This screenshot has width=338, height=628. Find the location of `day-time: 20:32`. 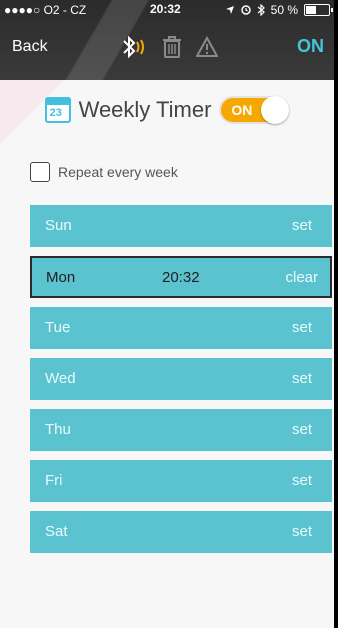

day-time: 20:32 is located at coordinates (181, 277).